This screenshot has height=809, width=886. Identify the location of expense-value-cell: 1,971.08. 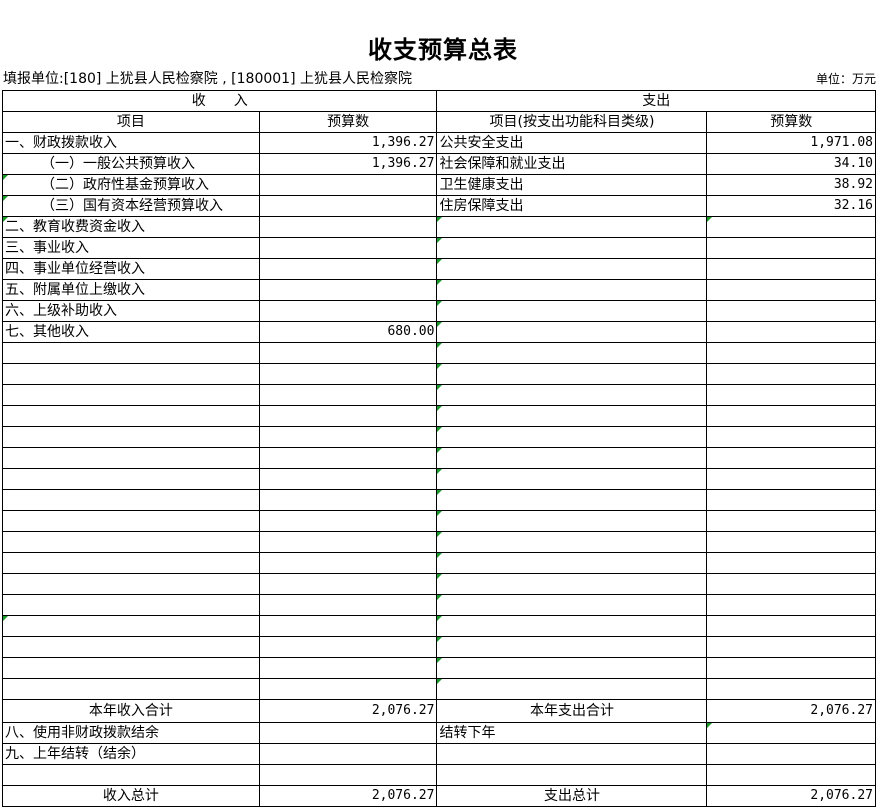
(791, 143).